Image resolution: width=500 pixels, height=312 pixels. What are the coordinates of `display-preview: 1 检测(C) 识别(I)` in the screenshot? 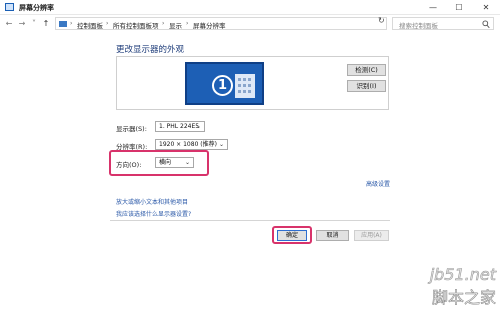 It's located at (252, 83).